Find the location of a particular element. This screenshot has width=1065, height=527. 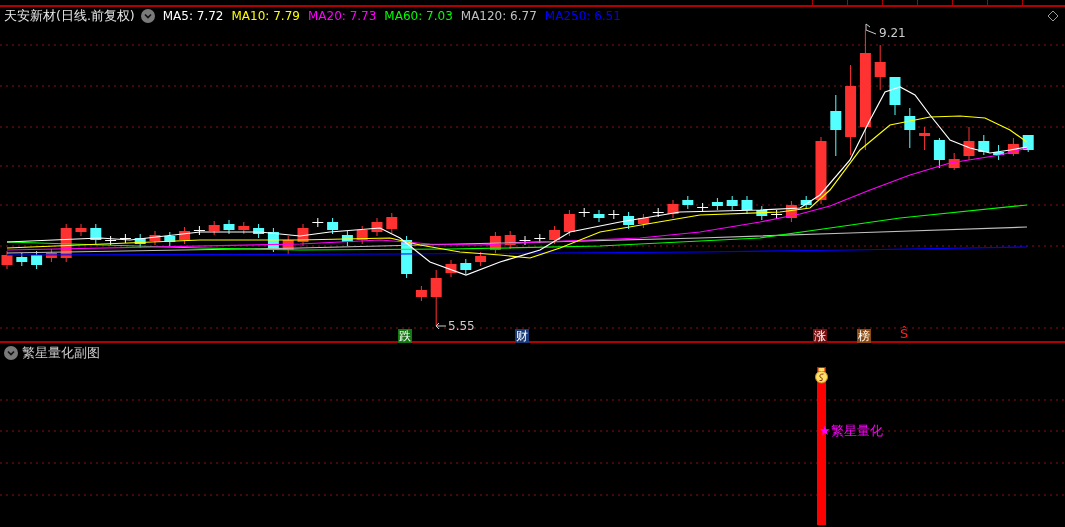

indicator-value: MA60: 7.03 is located at coordinates (418, 16).